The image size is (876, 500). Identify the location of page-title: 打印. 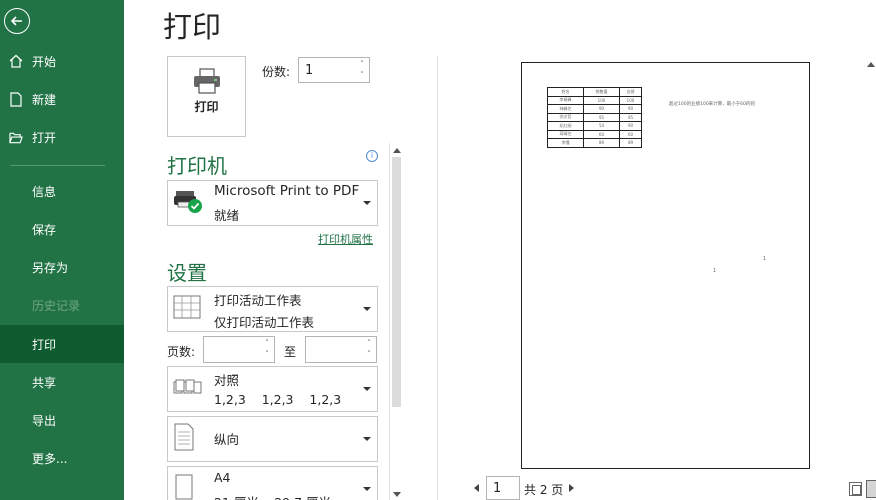
(192, 27).